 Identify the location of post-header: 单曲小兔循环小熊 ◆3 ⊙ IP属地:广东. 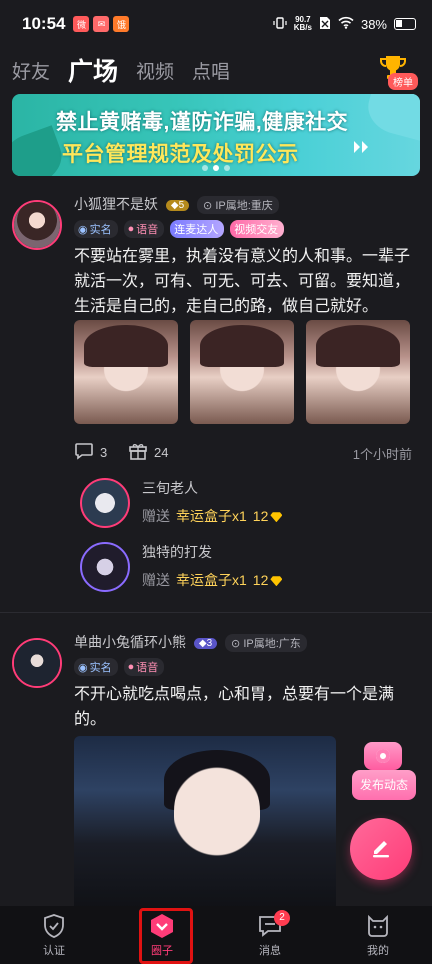
(190, 642).